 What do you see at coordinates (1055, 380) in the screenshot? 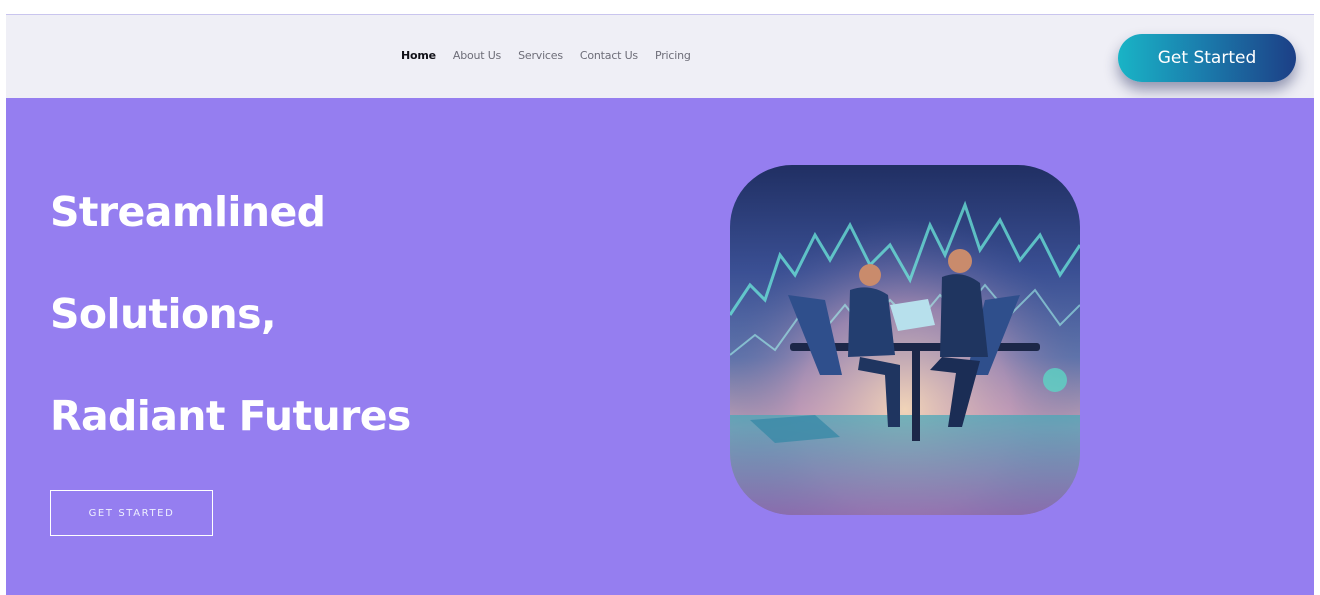
I see `plant-pot` at bounding box center [1055, 380].